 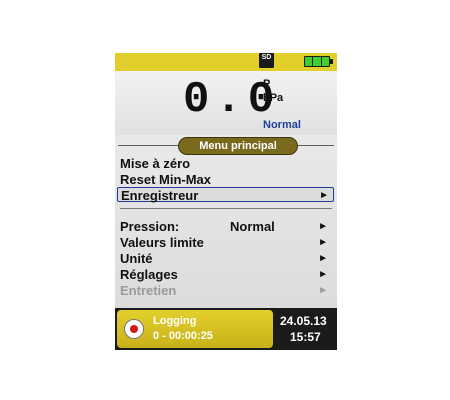 What do you see at coordinates (148, 290) in the screenshot?
I see `menu-item-label: Entretien` at bounding box center [148, 290].